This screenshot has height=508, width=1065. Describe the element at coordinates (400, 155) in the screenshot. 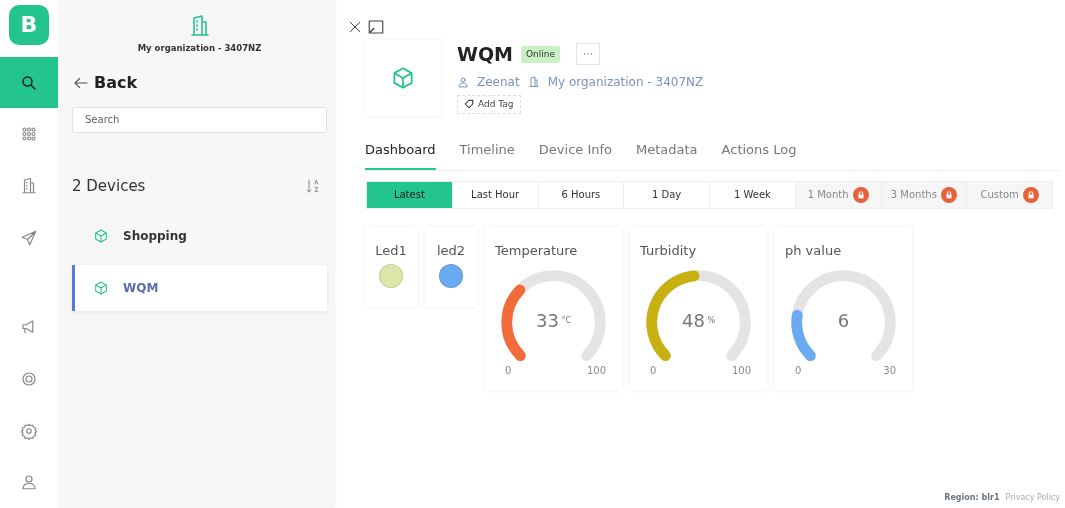

I see `tab: Dashboard` at that location.